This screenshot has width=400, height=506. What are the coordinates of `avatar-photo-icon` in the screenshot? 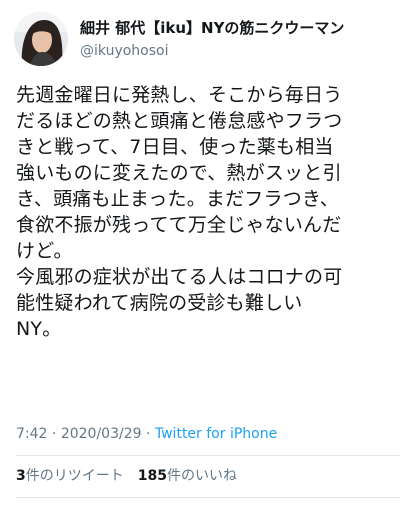 It's located at (41, 39).